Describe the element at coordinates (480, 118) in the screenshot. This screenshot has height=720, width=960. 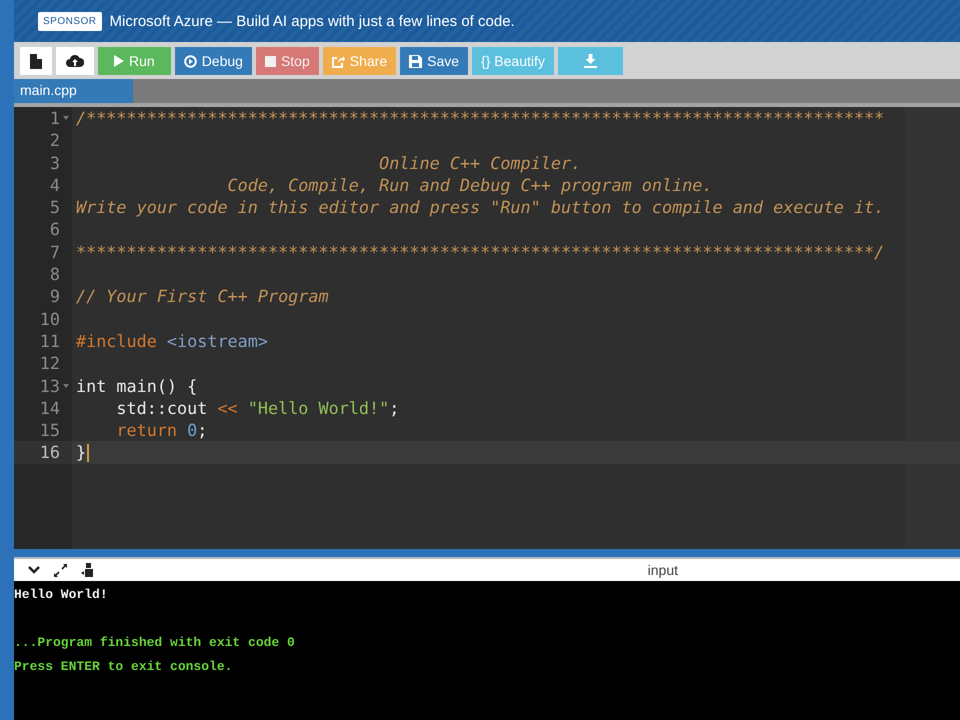
I see `code-text: /*******************************************************************************` at that location.